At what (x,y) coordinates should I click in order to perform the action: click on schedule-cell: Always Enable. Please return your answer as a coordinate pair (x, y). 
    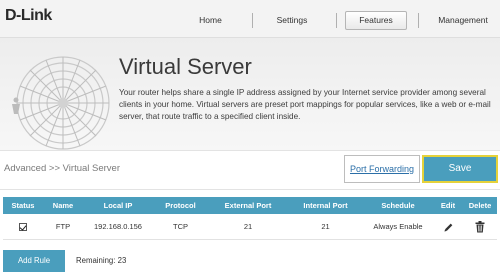
    Looking at the image, I should click on (398, 226).